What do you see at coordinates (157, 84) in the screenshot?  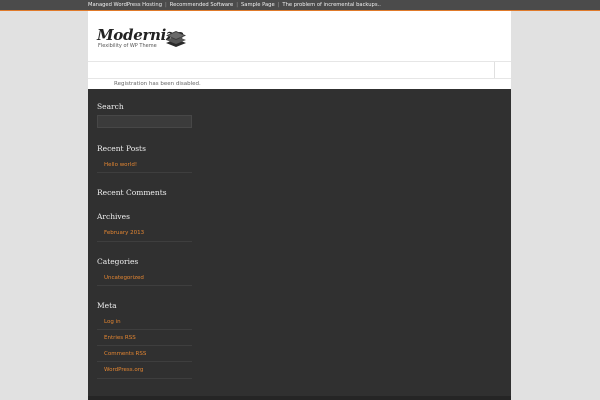 I see `registration-notice: Registration has been disabled.` at bounding box center [157, 84].